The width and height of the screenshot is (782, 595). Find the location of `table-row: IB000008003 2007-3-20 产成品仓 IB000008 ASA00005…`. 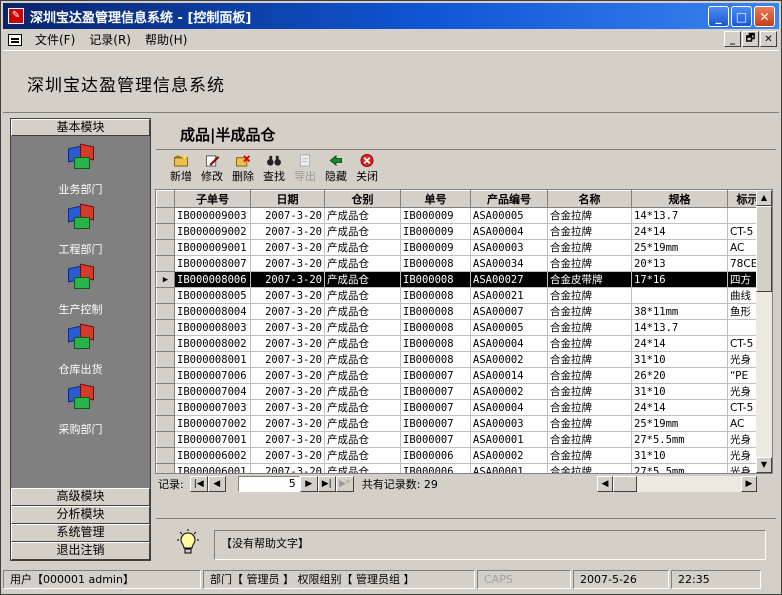

table-row: IB000008003 2007-3-20 产成品仓 IB000008 ASA00005… is located at coordinates (462, 327).